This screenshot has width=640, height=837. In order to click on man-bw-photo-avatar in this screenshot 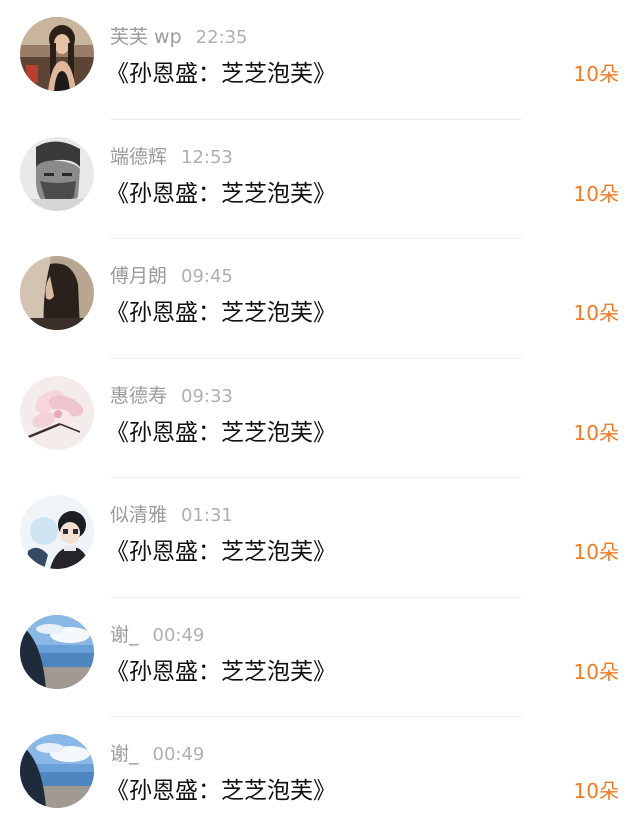, I will do `click(57, 173)`.